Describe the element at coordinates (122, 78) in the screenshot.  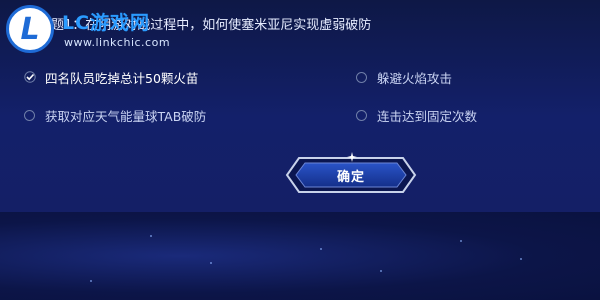
I see `option-label: 四名队员吃掉总计50颗火苗` at that location.